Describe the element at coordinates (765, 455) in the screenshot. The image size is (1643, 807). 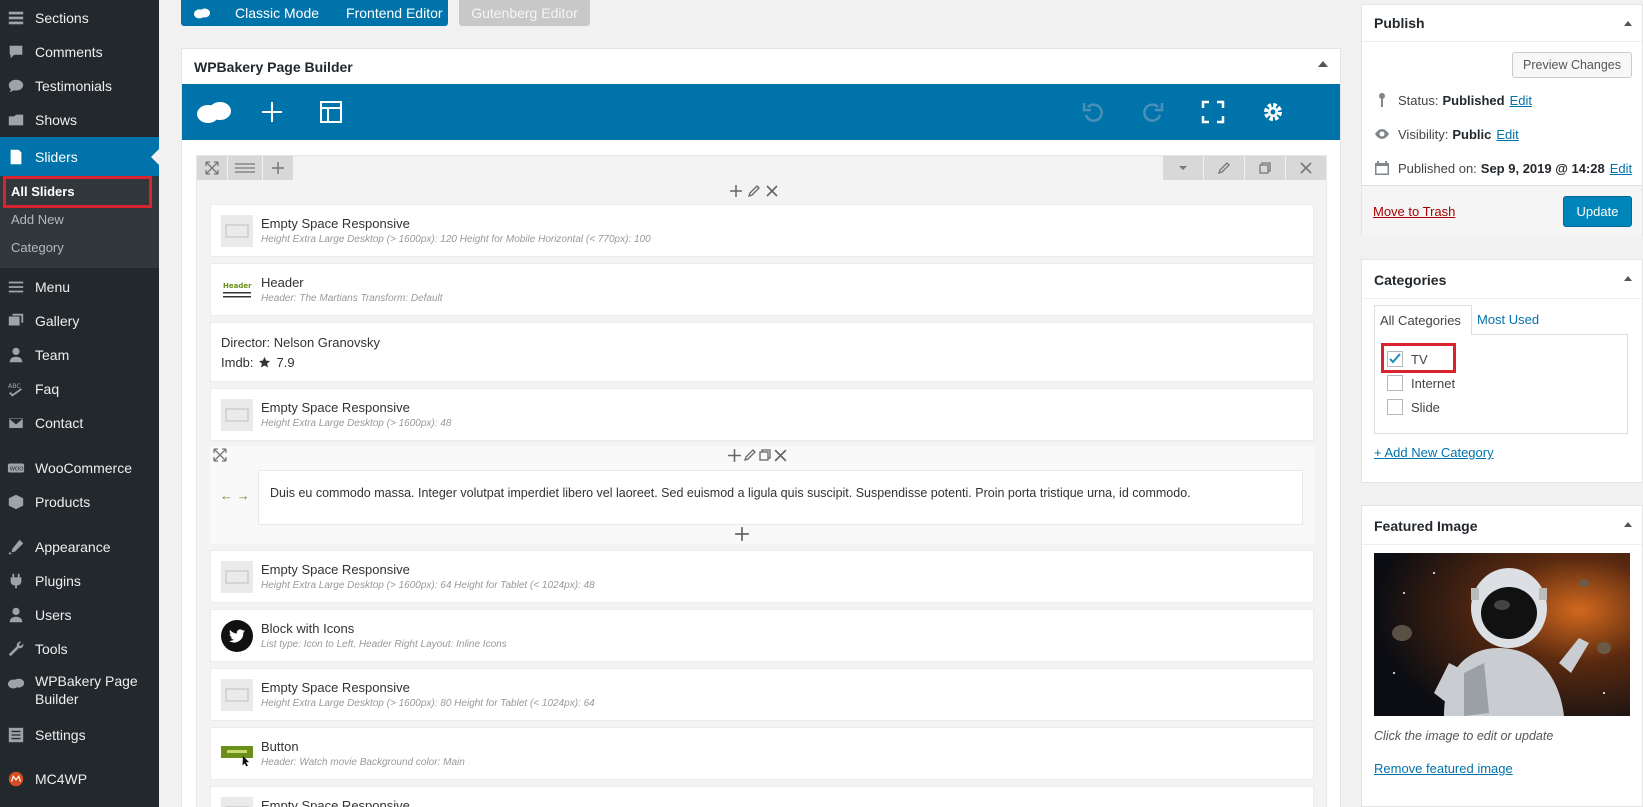
I see `inner-clone-icon` at that location.